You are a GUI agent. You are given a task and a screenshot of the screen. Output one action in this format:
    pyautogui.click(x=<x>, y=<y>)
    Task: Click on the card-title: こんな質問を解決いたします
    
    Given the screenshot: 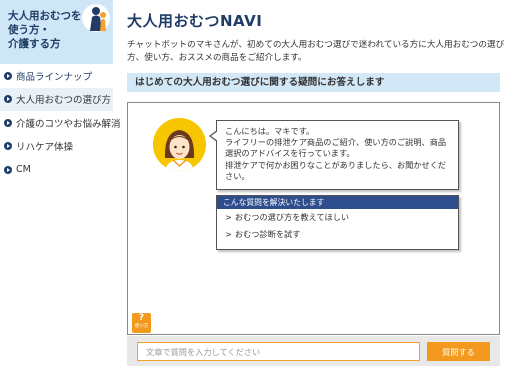 What is the action you would take?
    pyautogui.click(x=337, y=202)
    